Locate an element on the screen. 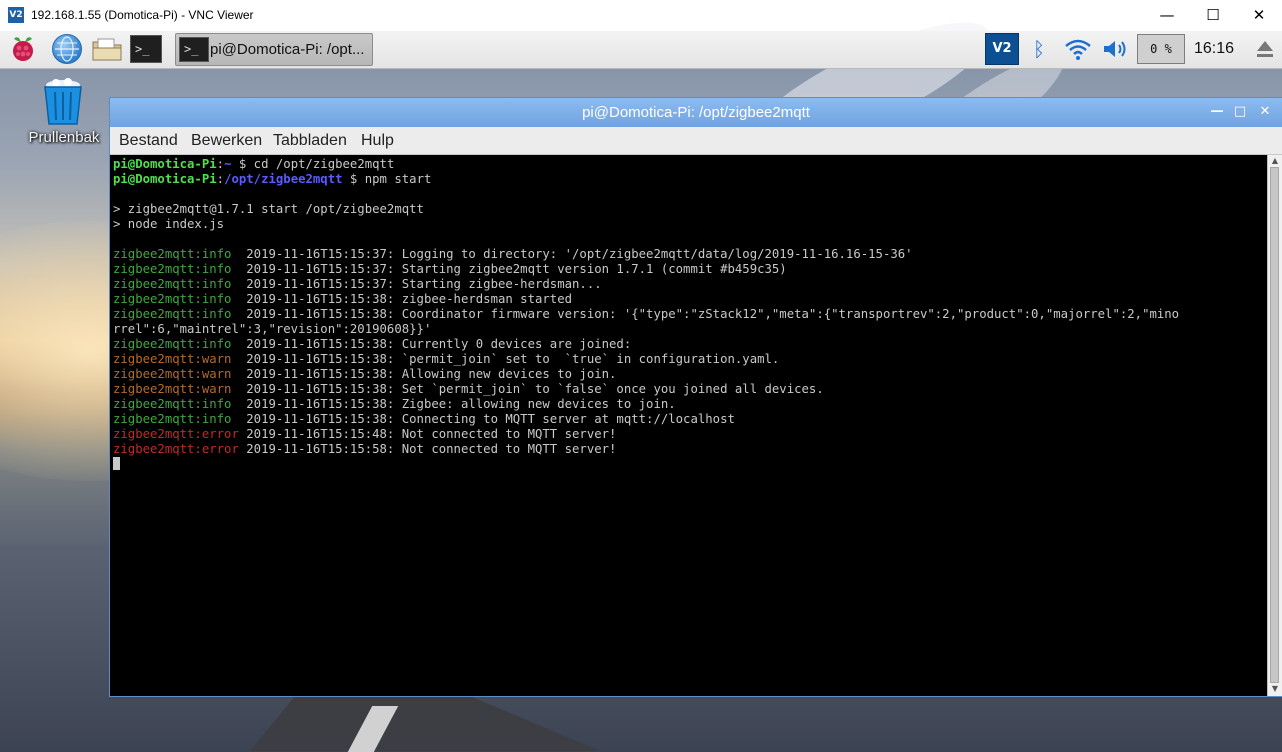 This screenshot has width=1282, height=752. file-manager-icon is located at coordinates (107, 49).